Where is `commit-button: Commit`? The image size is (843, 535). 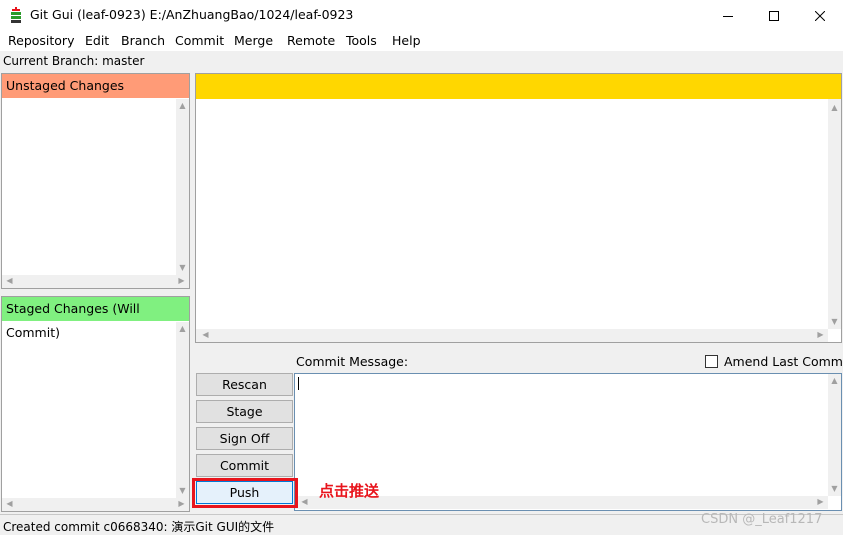
commit-button: Commit is located at coordinates (244, 465).